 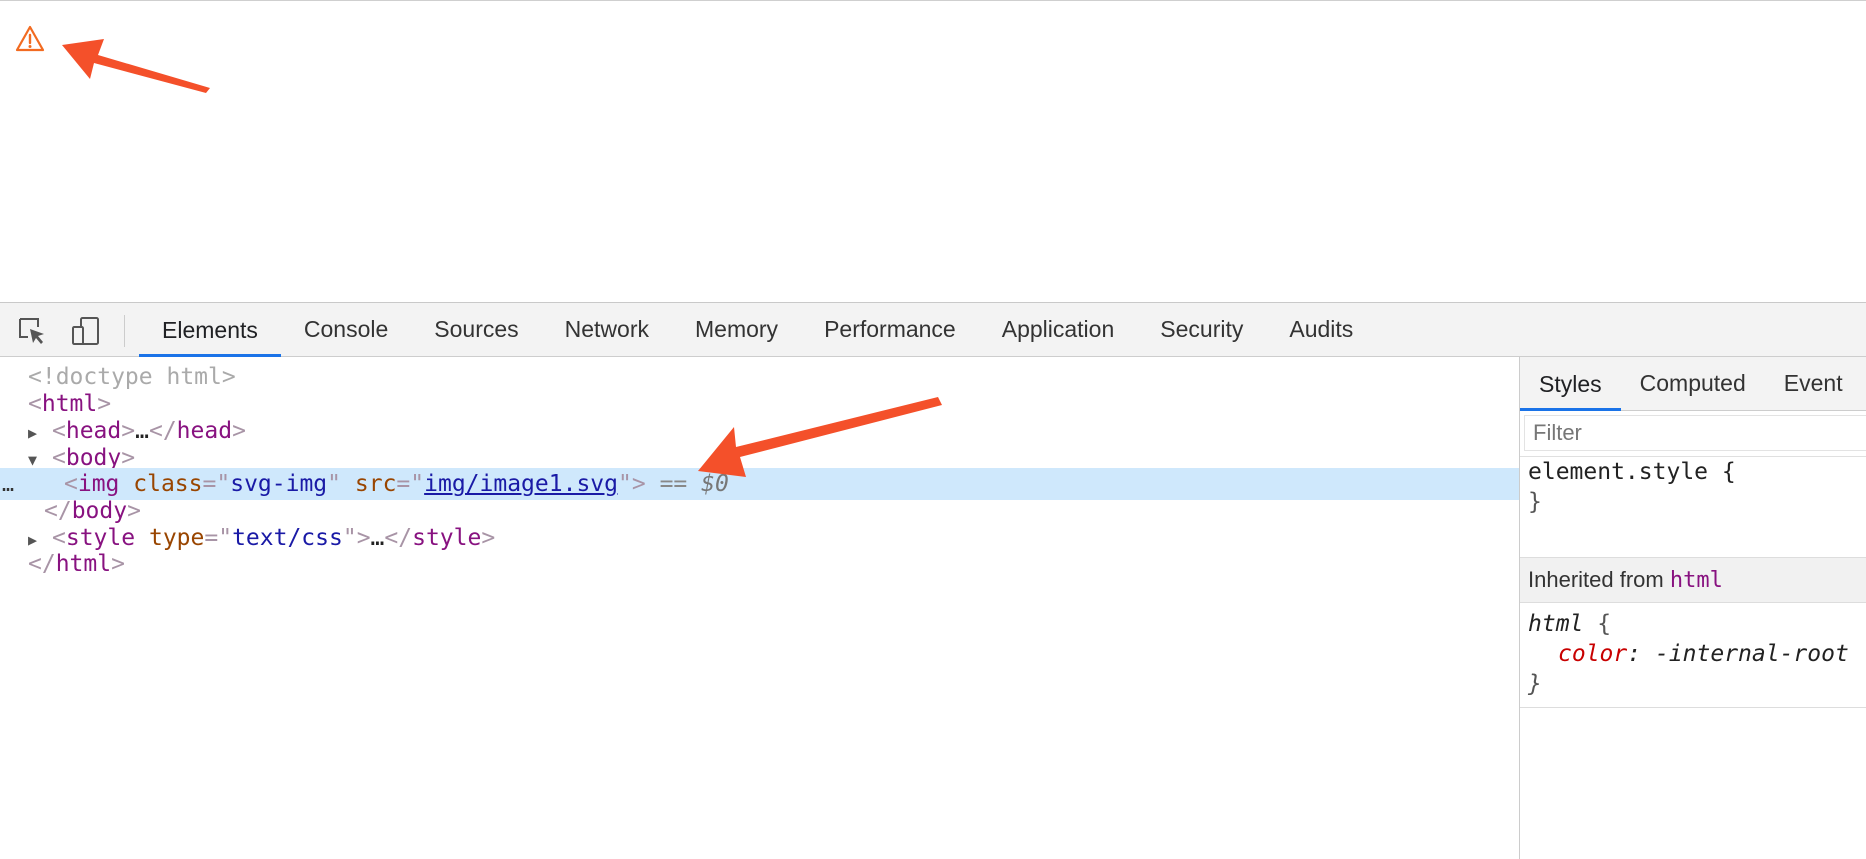 I want to click on attr-value: svg-img, so click(x=279, y=484).